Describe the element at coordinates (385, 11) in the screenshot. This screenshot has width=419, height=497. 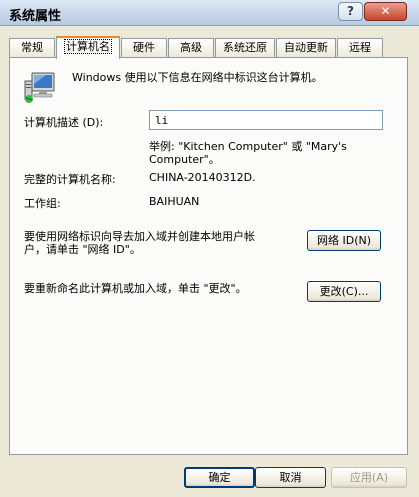
I see `close-button: ✕` at that location.